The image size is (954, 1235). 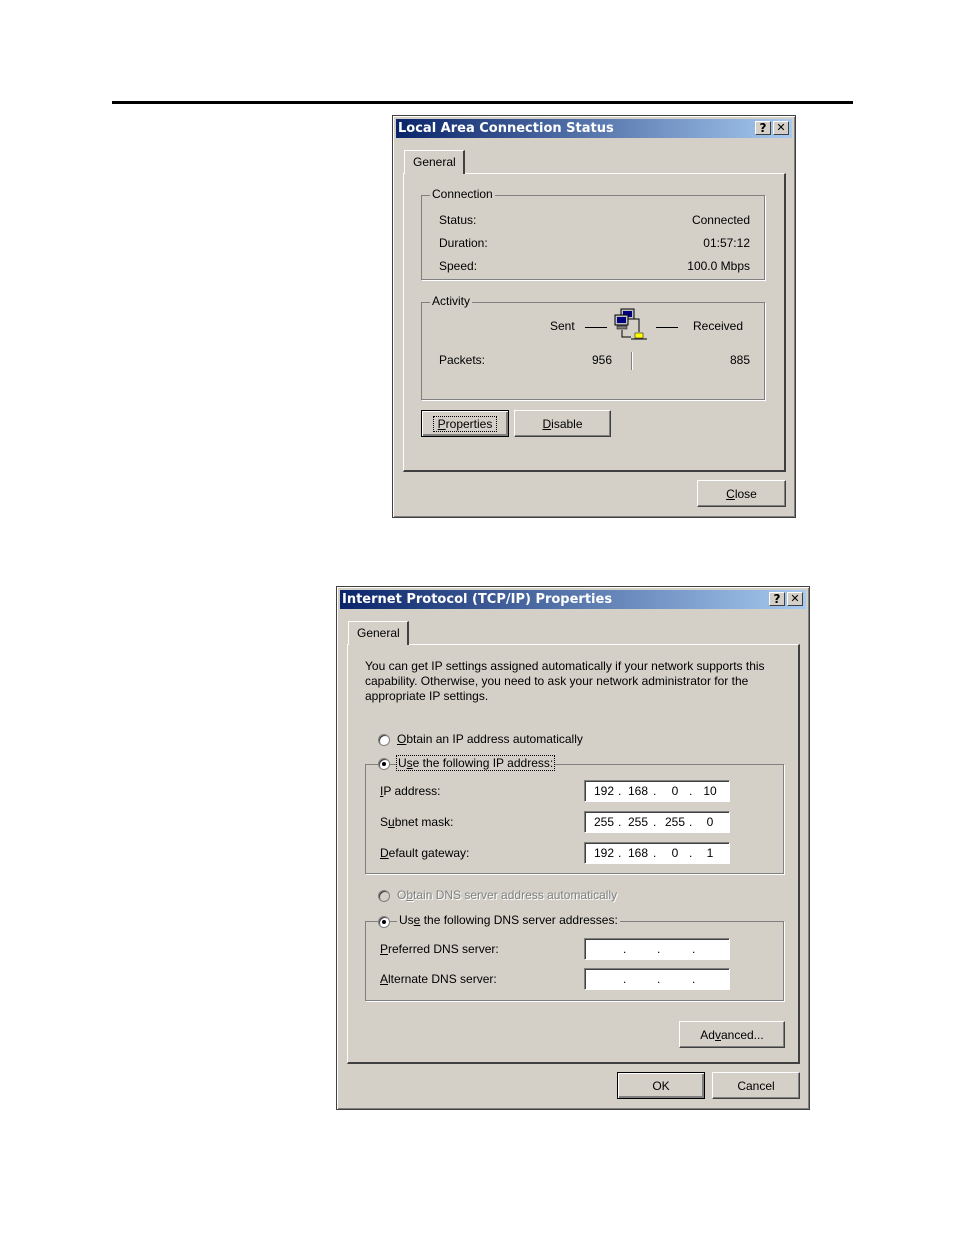 I want to click on default-gateway-field: 192. 168. 0. 1, so click(x=657, y=853).